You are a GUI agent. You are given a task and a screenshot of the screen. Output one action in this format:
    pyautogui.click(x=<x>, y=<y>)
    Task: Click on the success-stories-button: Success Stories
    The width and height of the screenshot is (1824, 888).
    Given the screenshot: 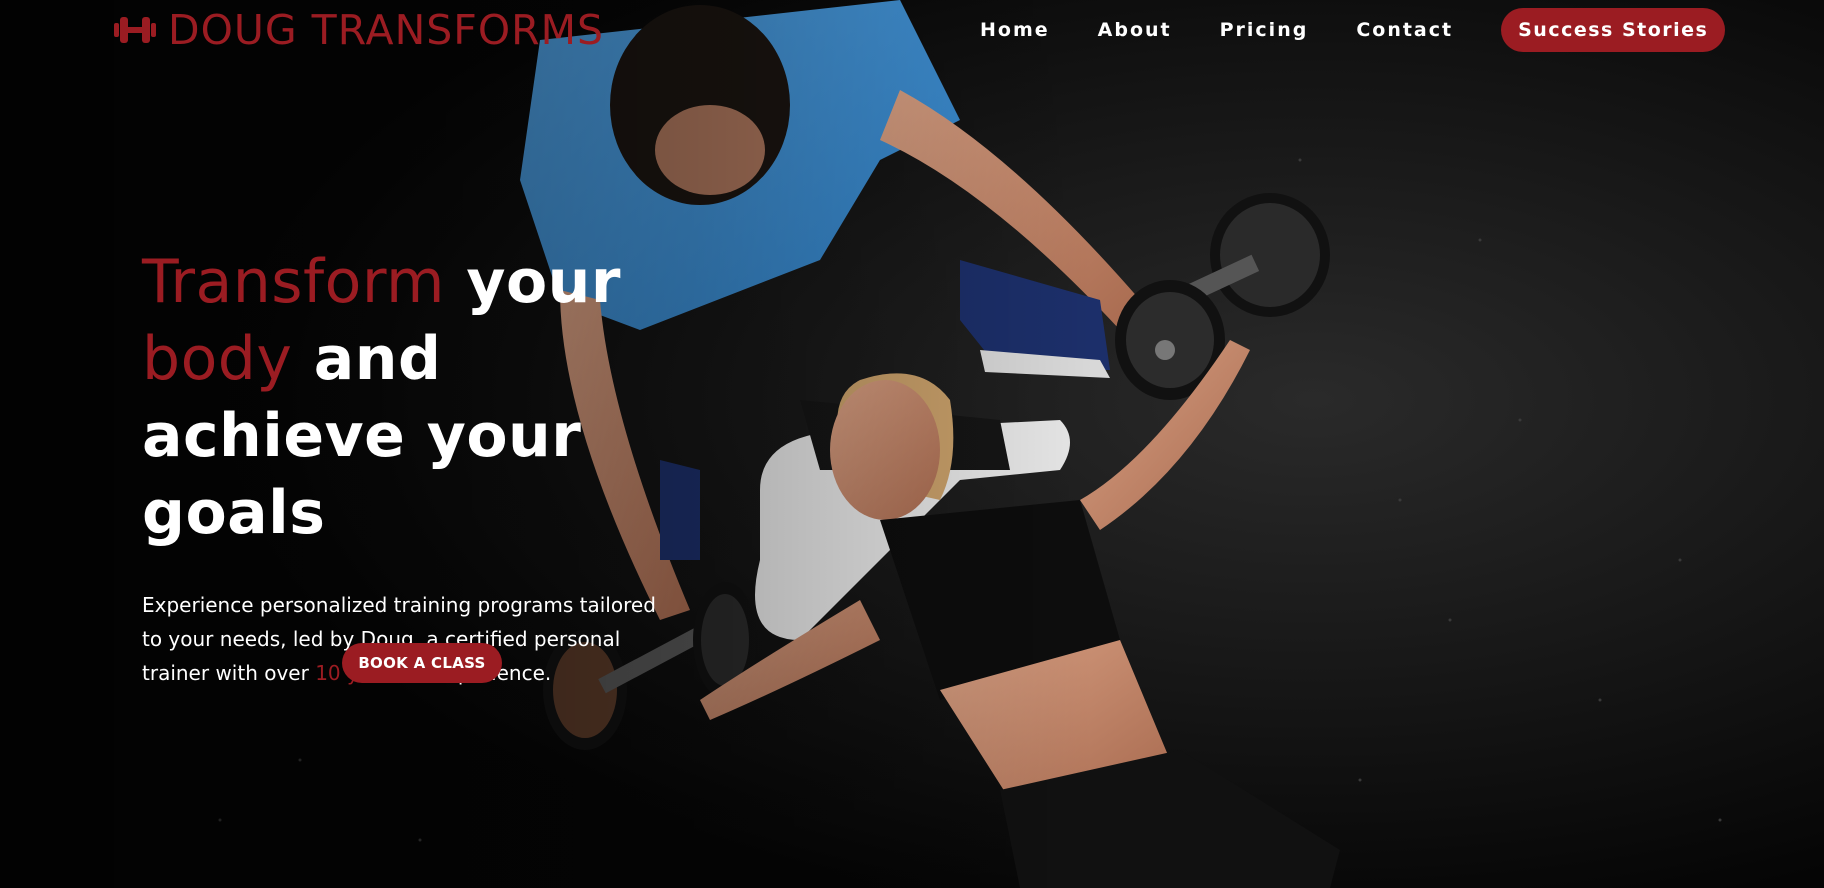 What is the action you would take?
    pyautogui.click(x=1613, y=30)
    